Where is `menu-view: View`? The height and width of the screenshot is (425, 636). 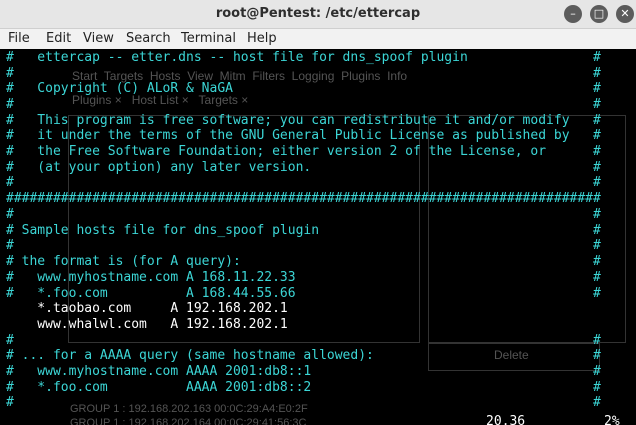
menu-view: View is located at coordinates (98, 38).